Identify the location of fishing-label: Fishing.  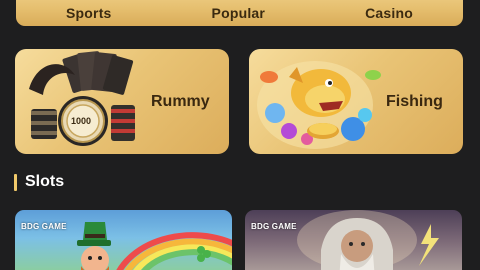
(414, 101).